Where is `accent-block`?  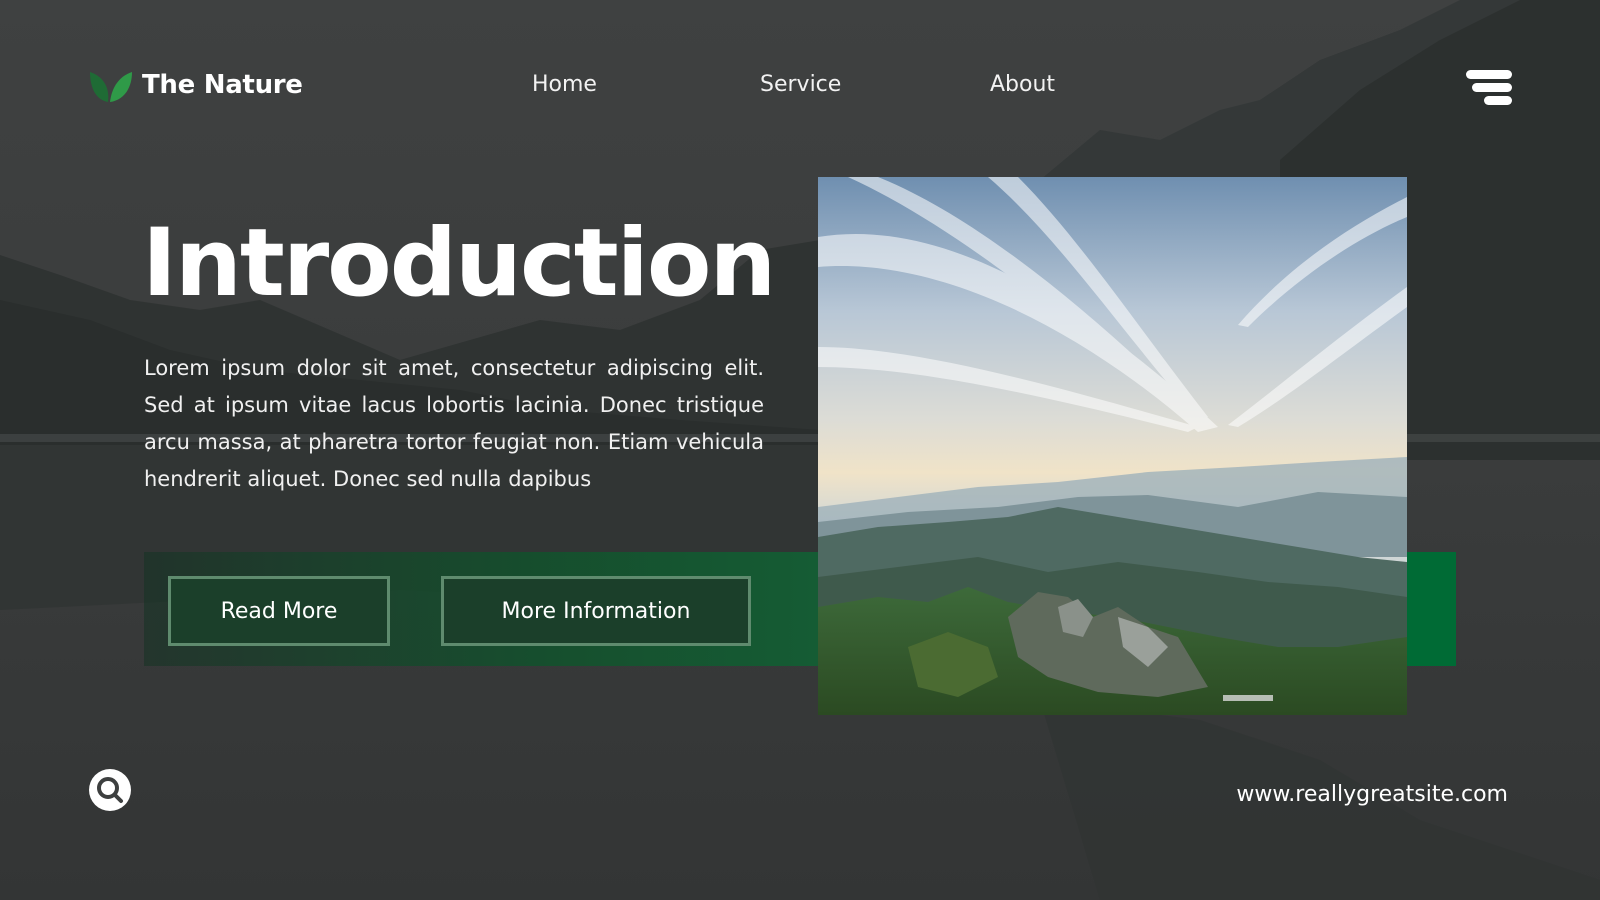 accent-block is located at coordinates (1431, 609).